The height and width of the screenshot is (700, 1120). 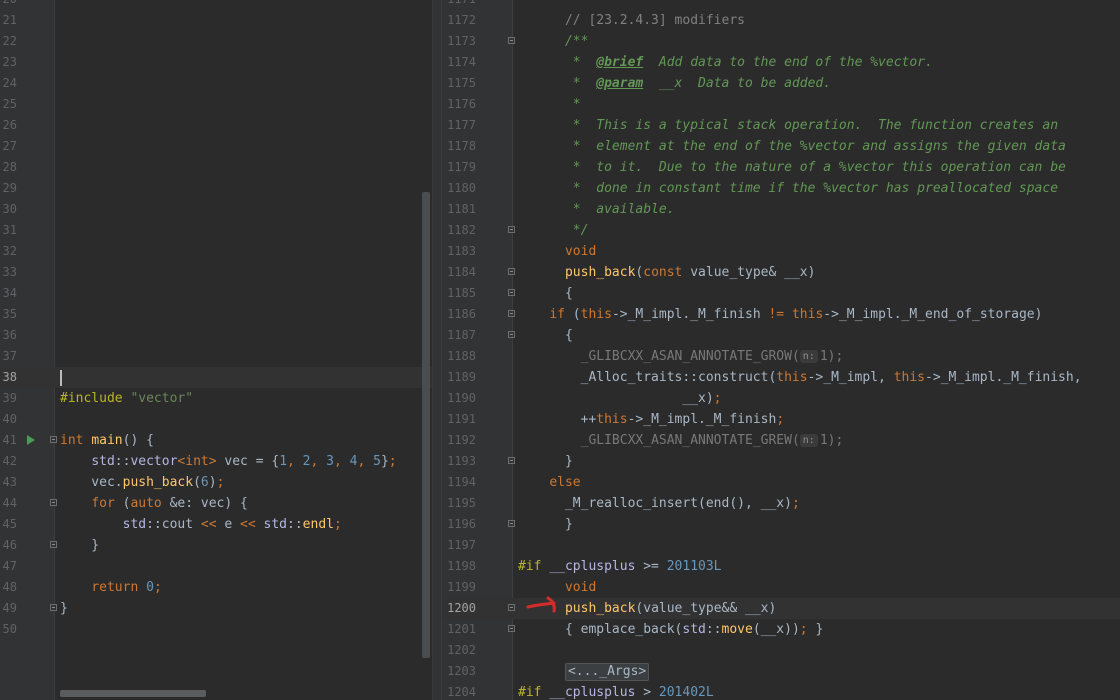 I want to click on line-number: 48, so click(x=8, y=587).